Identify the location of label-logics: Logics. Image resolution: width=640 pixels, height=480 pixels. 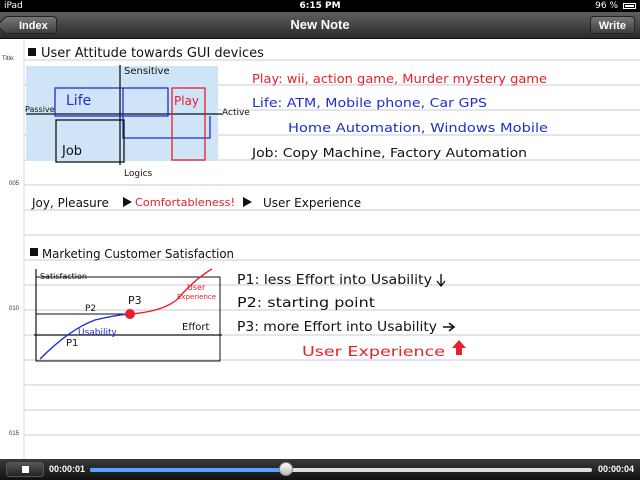
(138, 174).